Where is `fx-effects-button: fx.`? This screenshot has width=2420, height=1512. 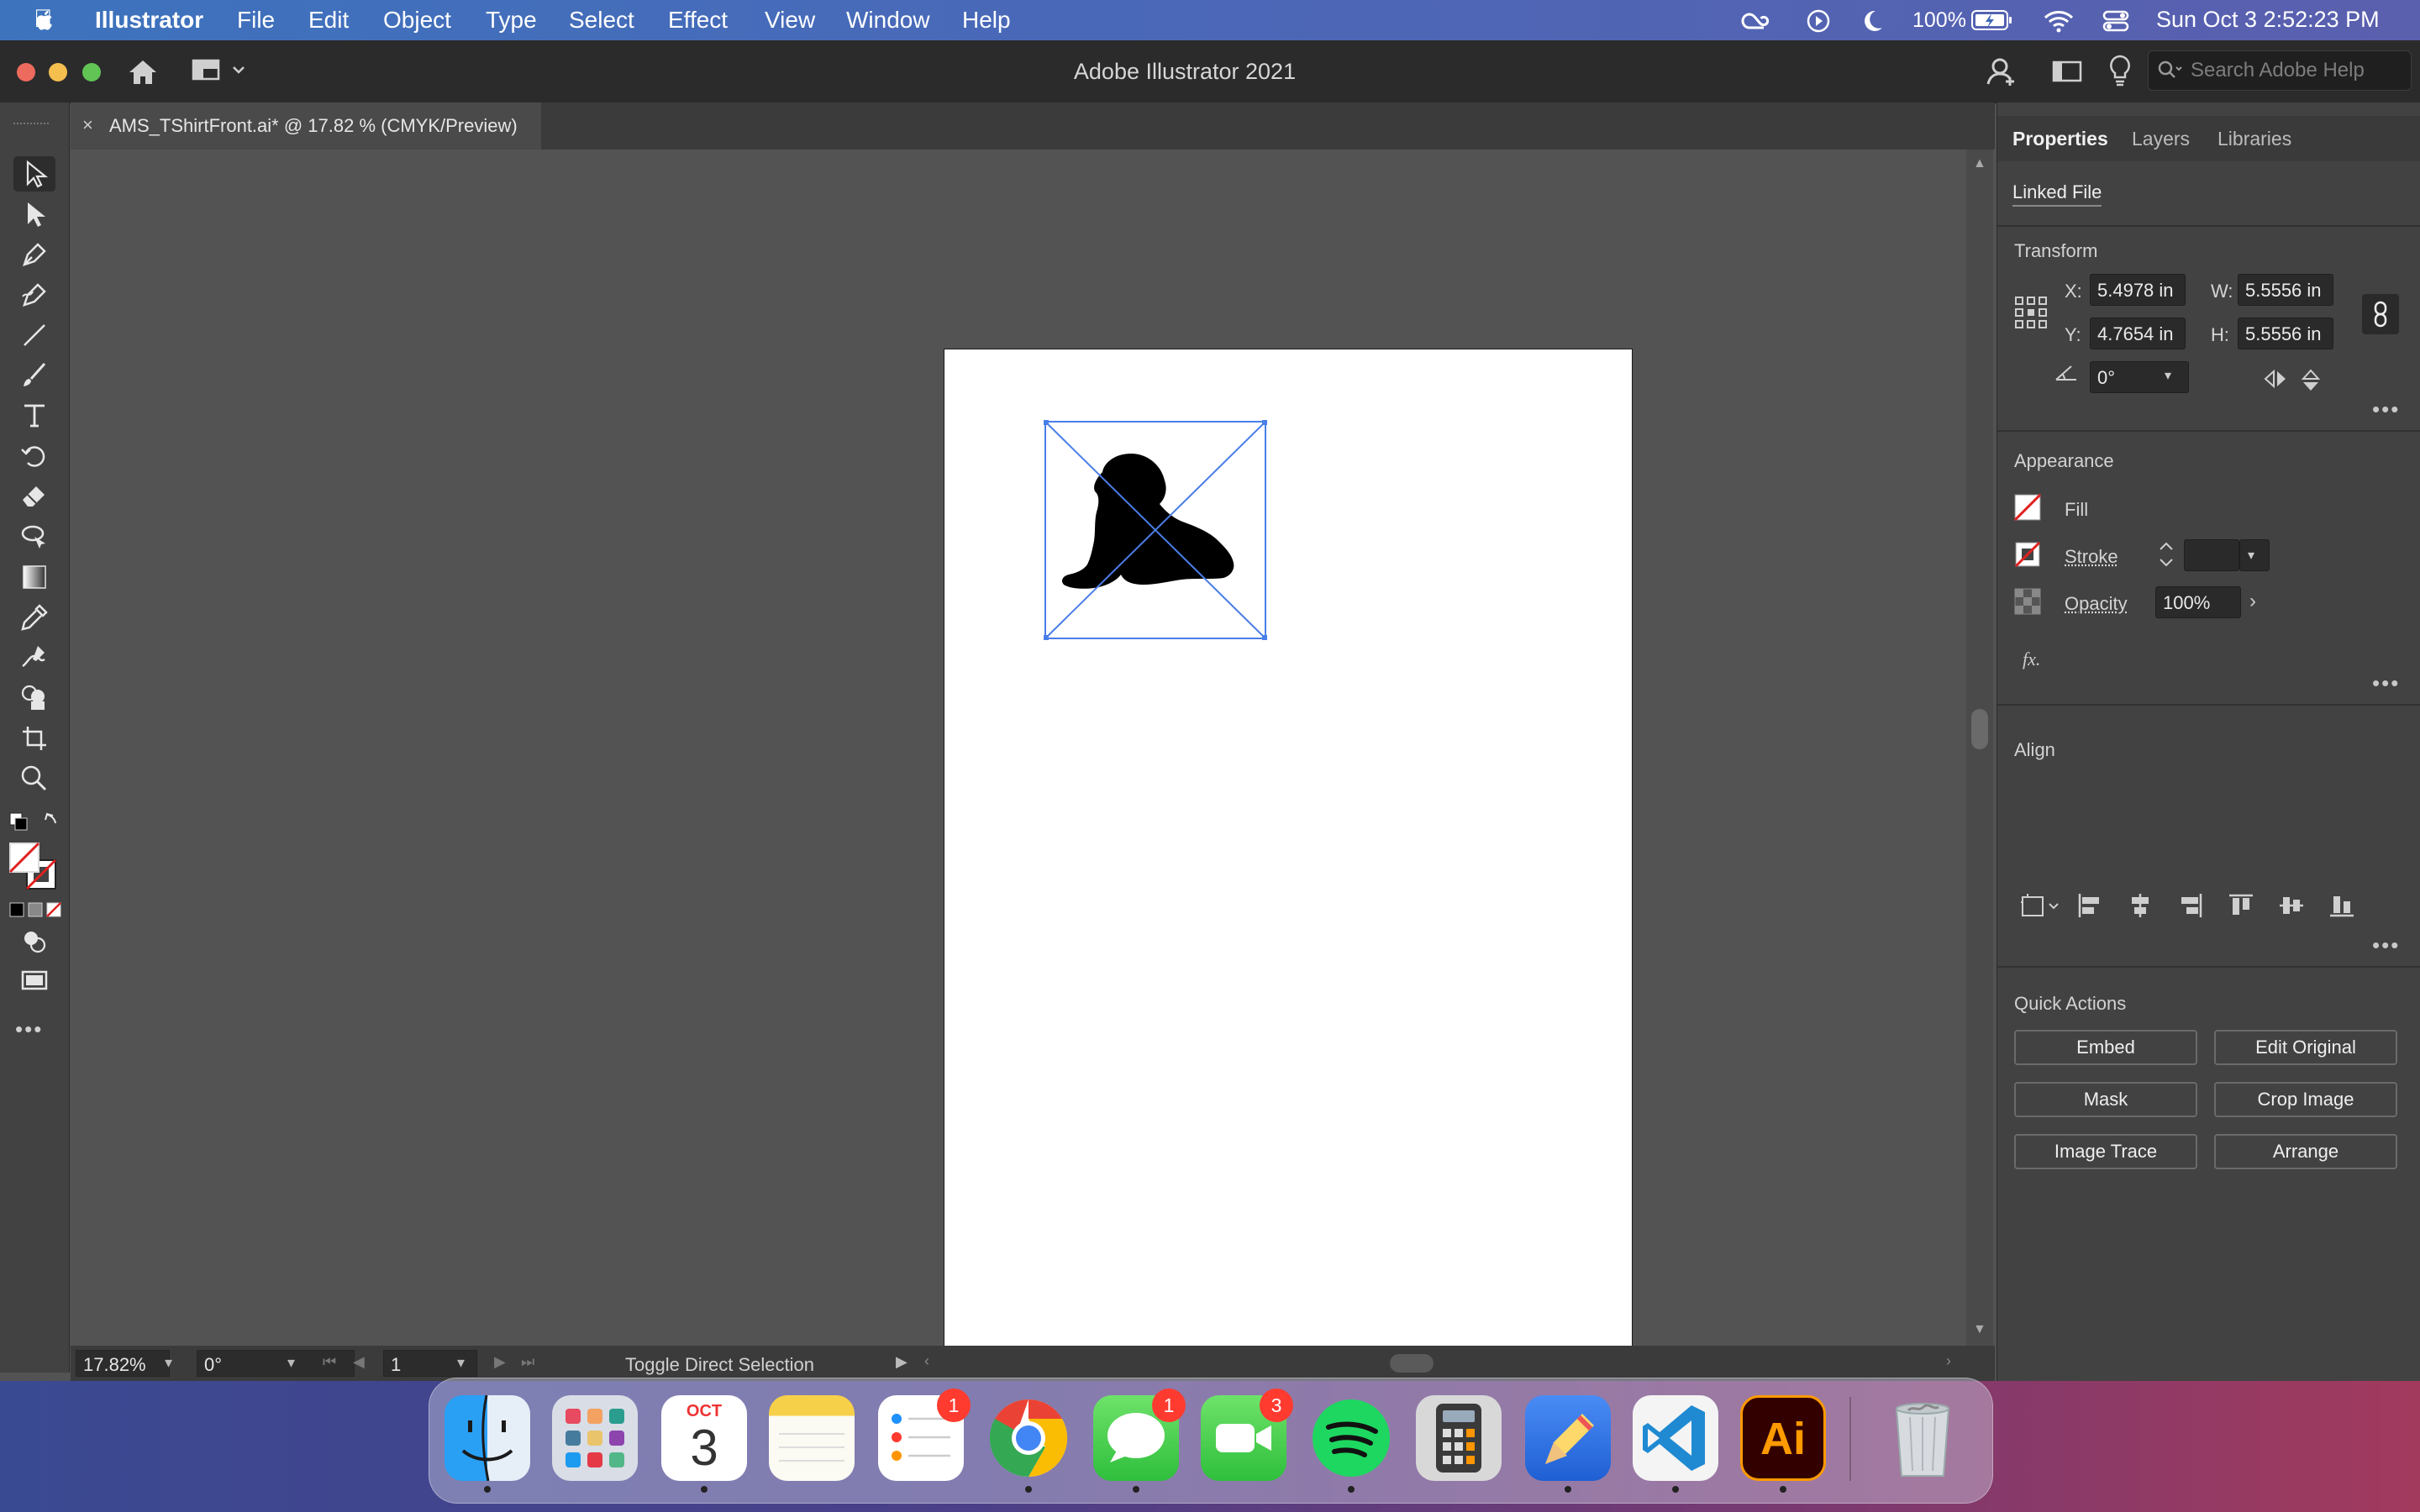
fx-effects-button: fx. is located at coordinates (2032, 659).